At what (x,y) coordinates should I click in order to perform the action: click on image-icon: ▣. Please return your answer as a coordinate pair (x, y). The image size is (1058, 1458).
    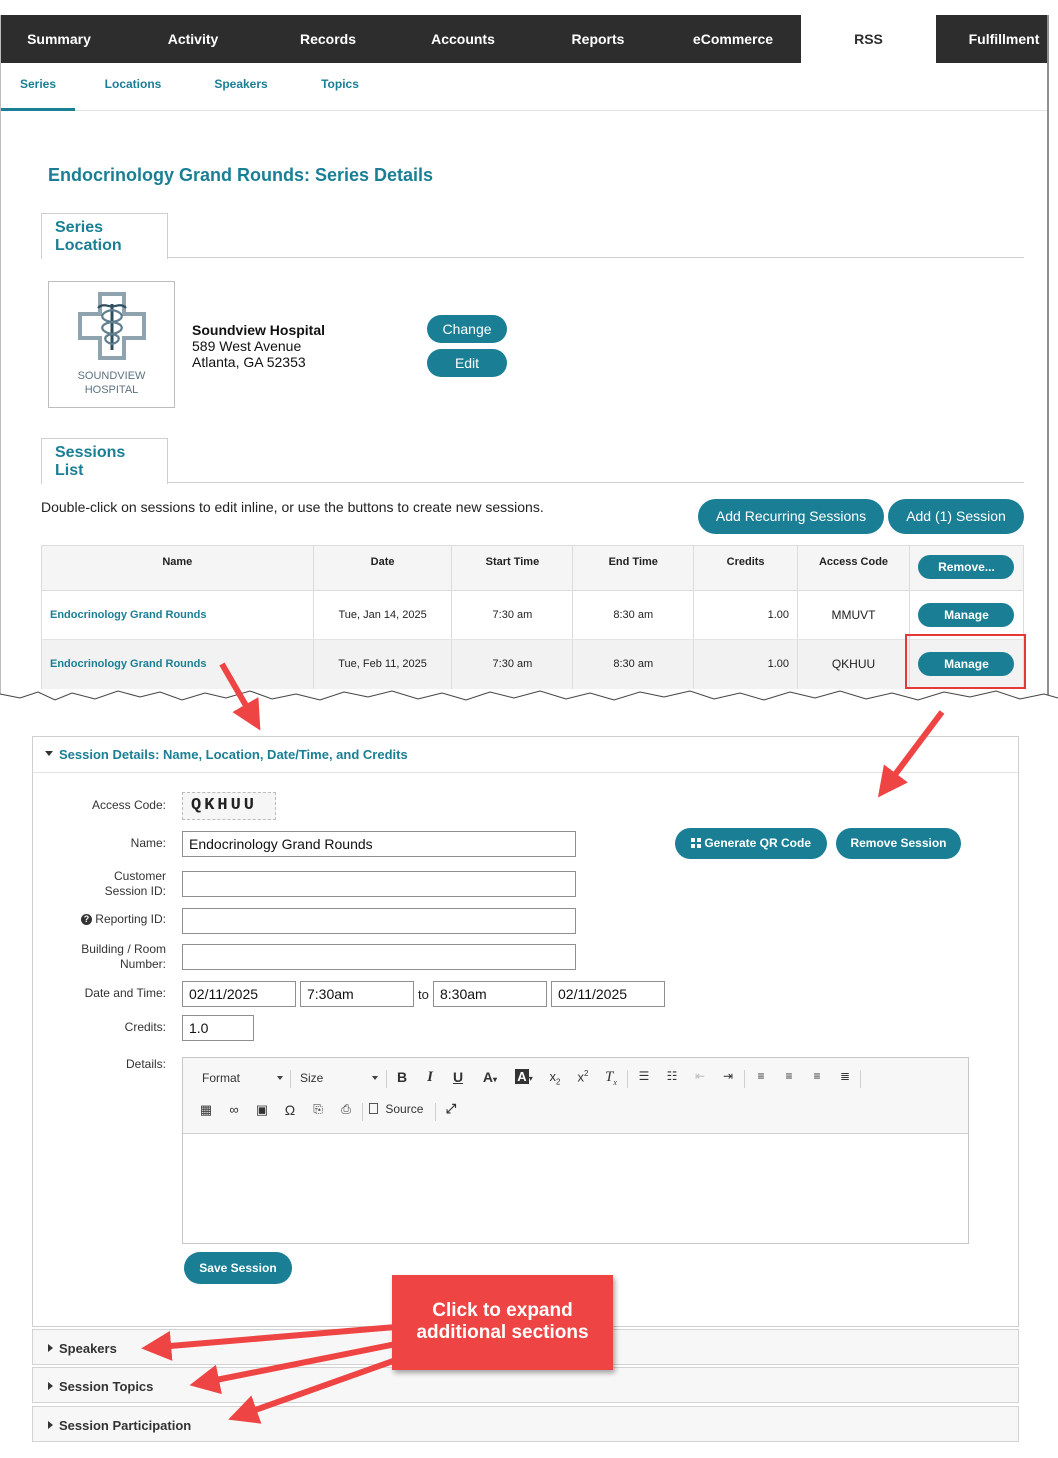
    Looking at the image, I should click on (262, 1110).